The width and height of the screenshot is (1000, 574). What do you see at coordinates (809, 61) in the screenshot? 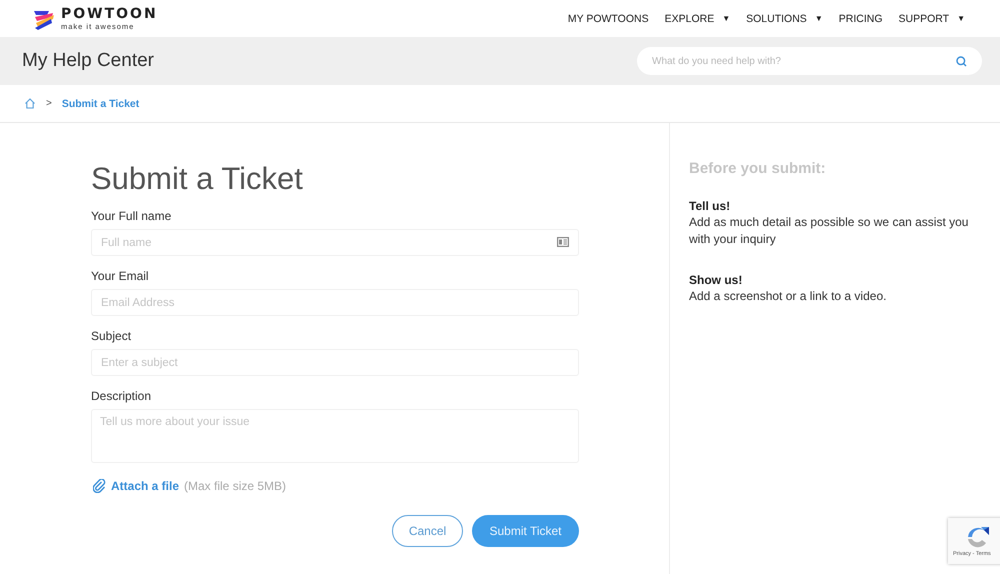
I see `search-field: What do you need help with?` at bounding box center [809, 61].